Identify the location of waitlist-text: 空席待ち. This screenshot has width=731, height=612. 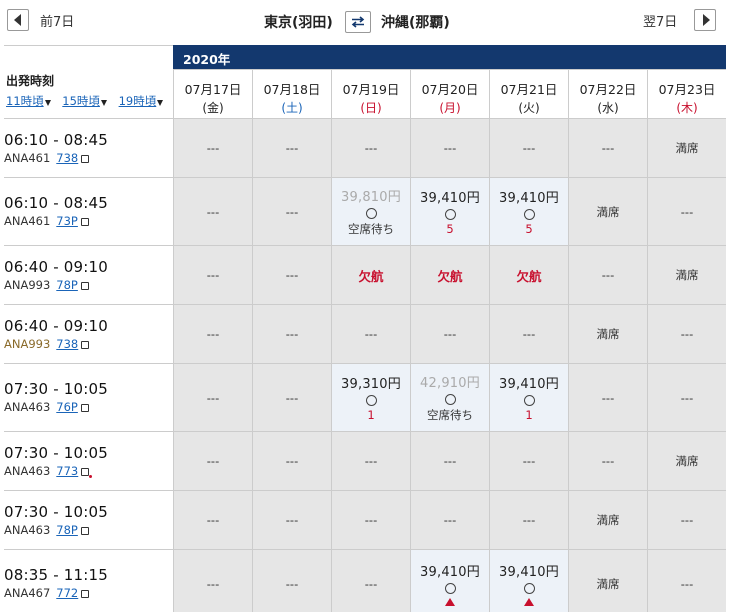
(371, 229).